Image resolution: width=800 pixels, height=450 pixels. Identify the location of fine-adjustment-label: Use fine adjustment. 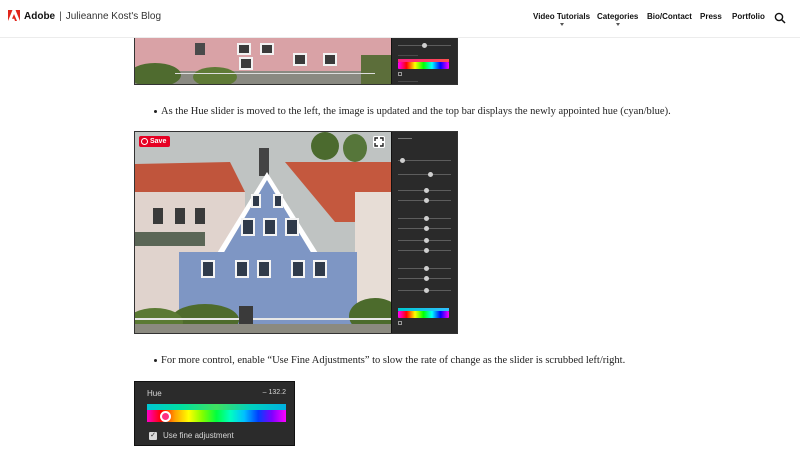
(198, 435).